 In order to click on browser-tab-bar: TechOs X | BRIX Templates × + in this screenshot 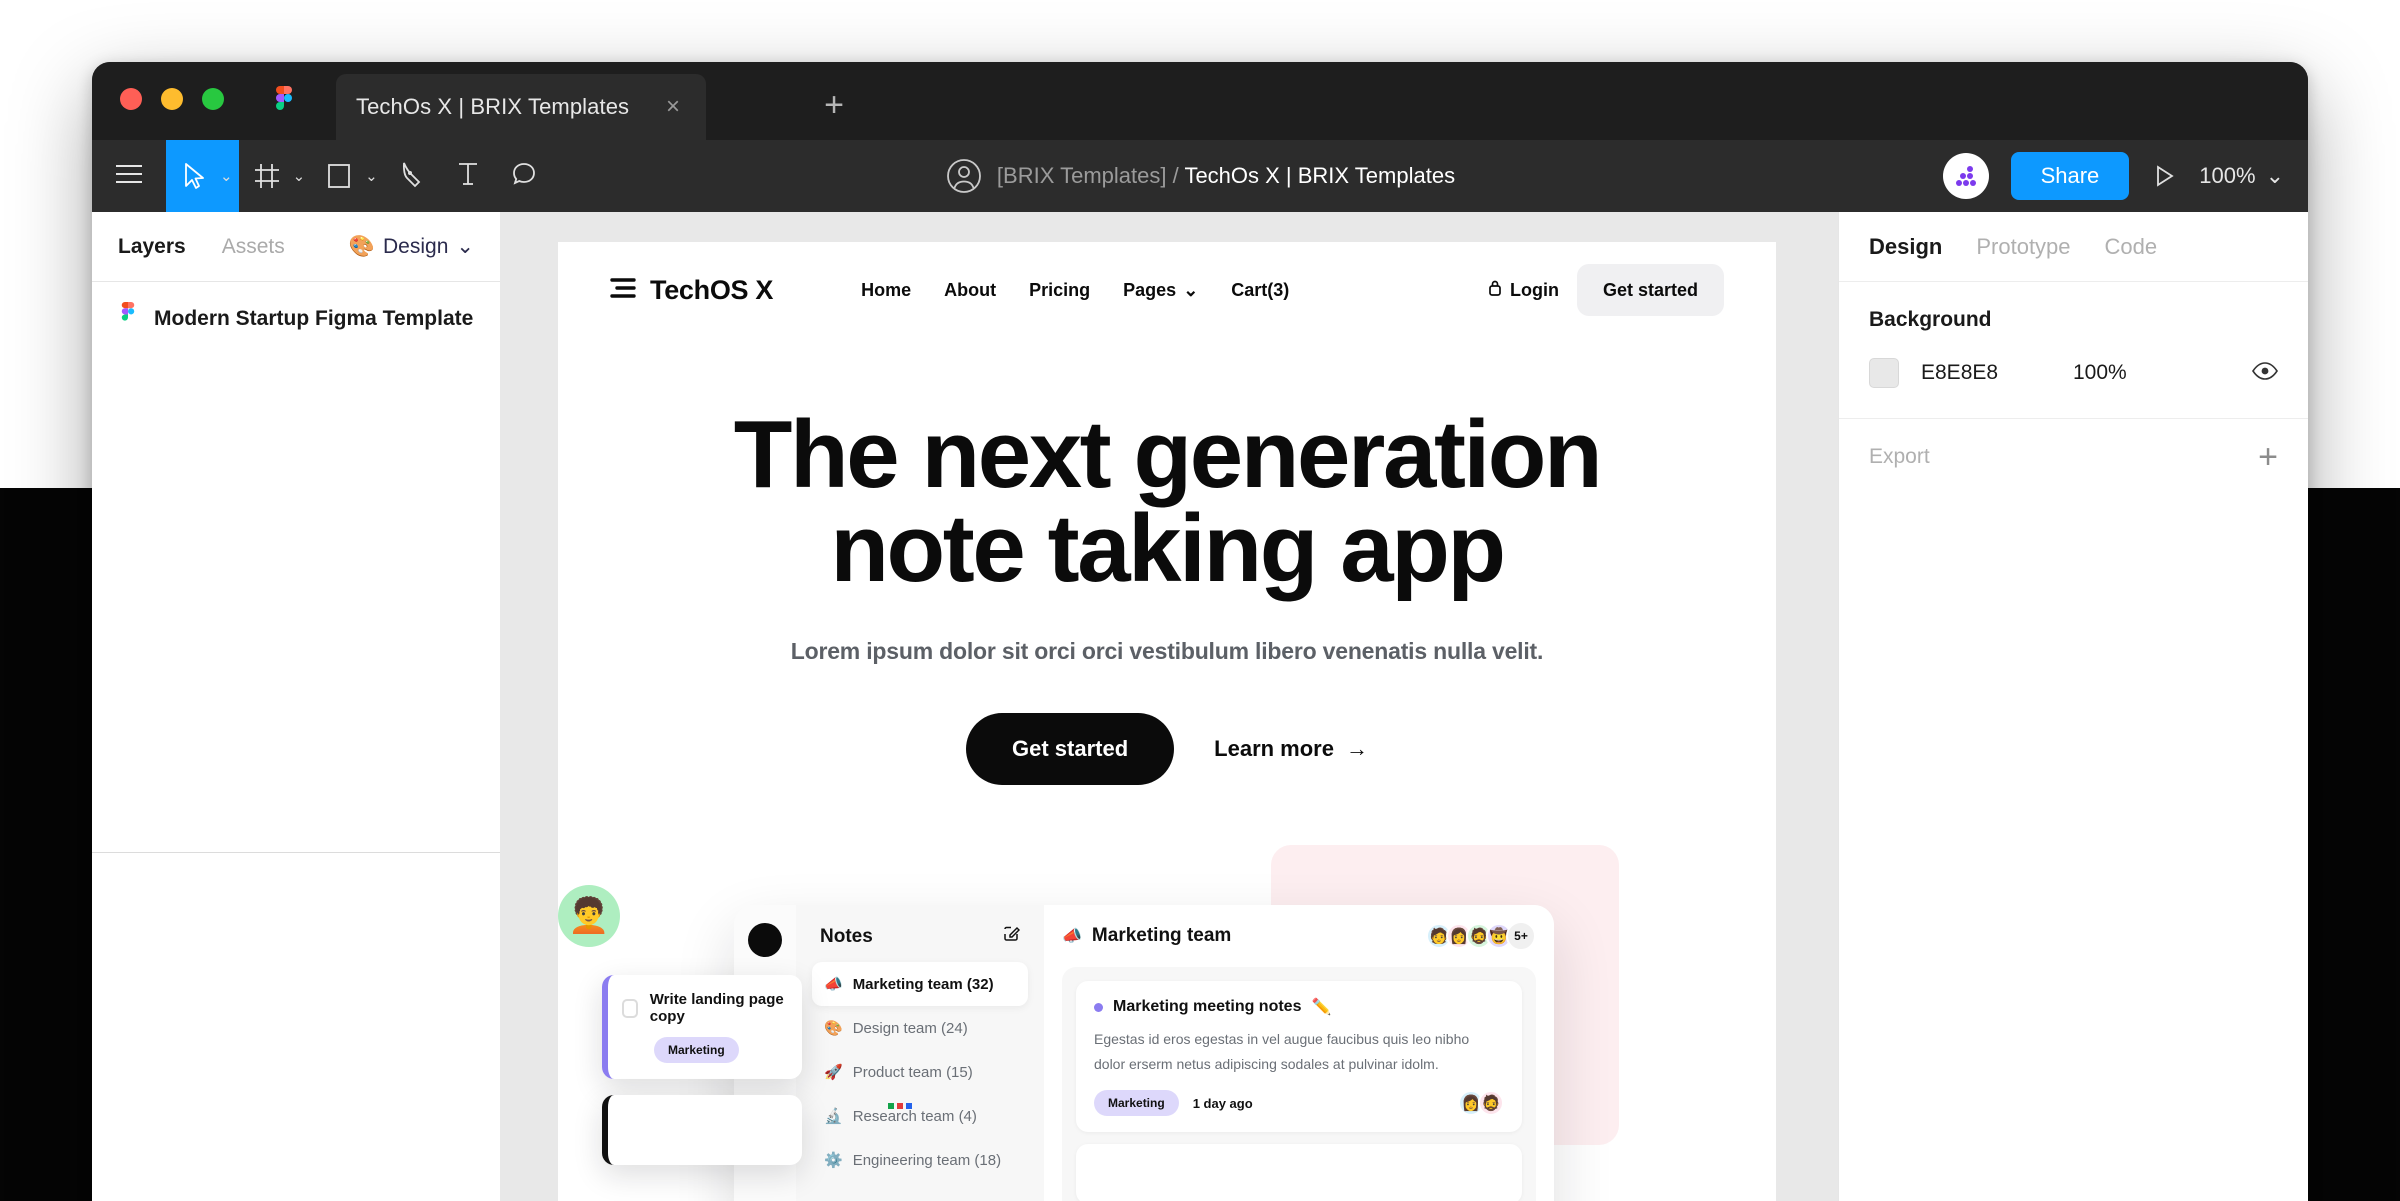, I will do `click(1200, 101)`.